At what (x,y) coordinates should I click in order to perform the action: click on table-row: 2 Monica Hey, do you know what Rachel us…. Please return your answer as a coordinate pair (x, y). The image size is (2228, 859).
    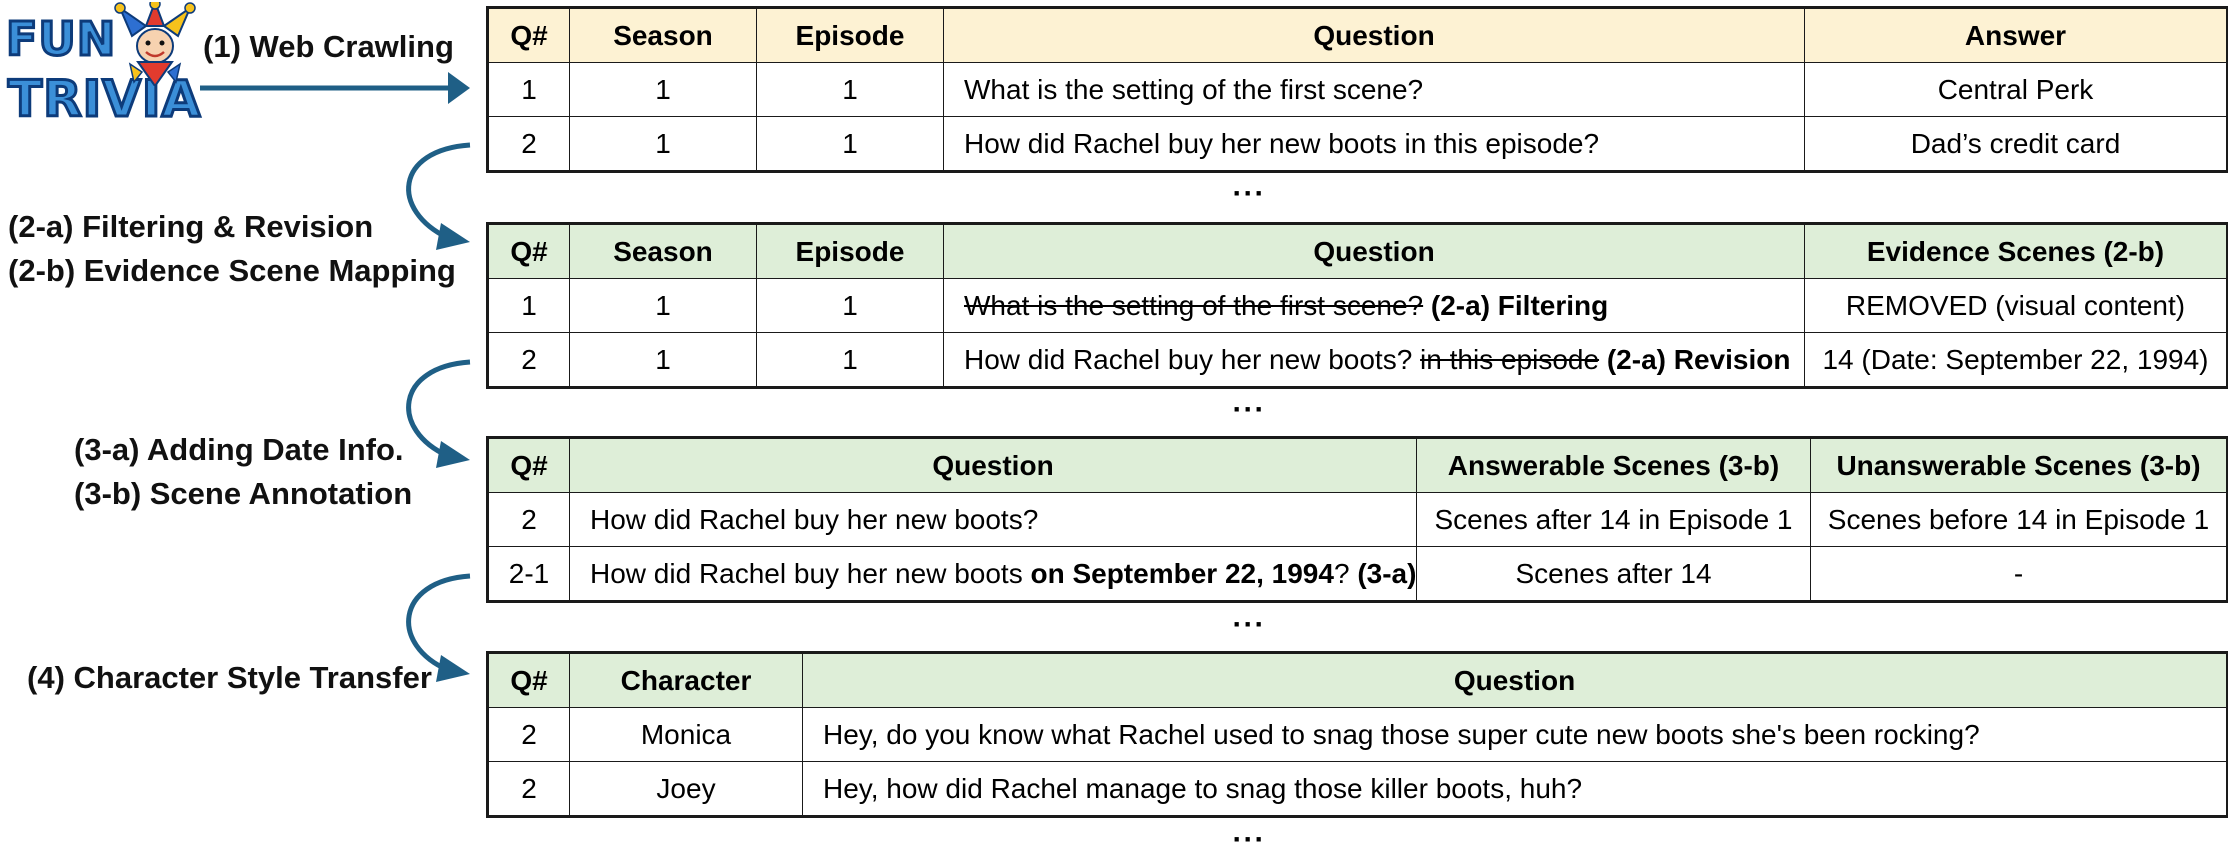
    Looking at the image, I should click on (1357, 734).